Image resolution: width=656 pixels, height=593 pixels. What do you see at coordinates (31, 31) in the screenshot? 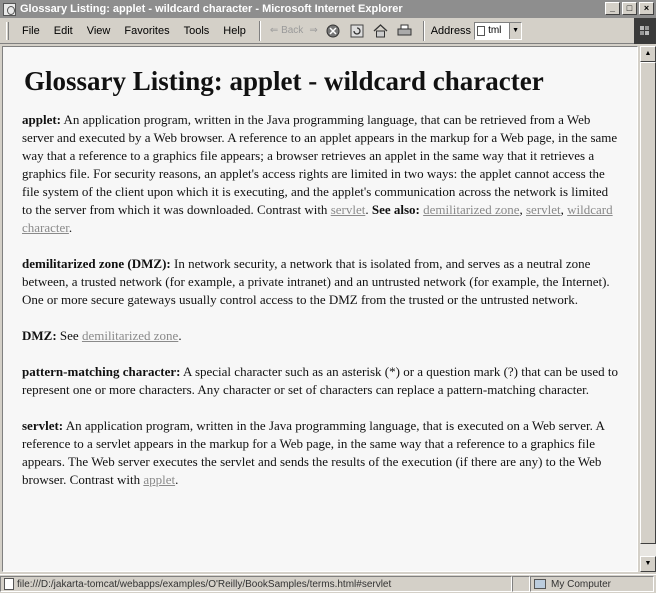
I see `menu-file: File` at bounding box center [31, 31].